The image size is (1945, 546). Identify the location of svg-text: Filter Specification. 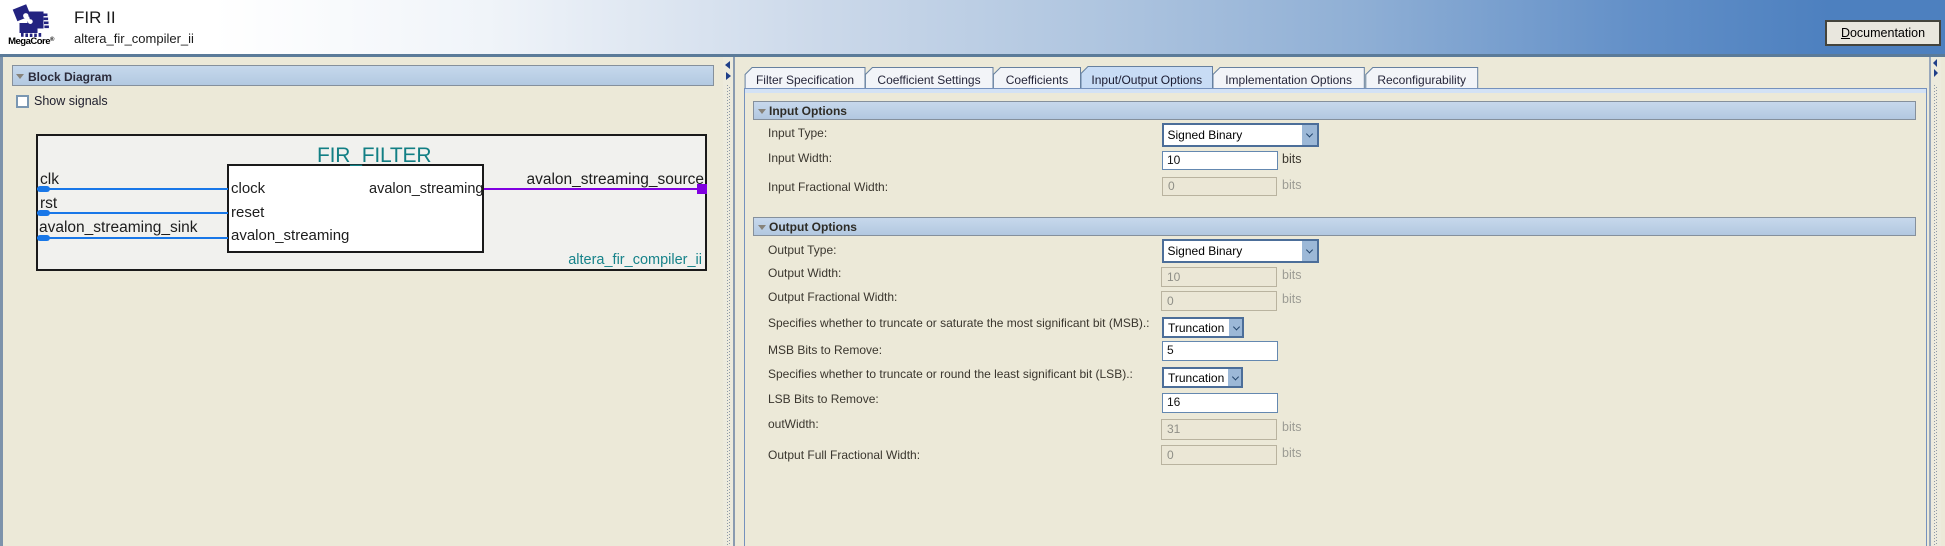
(805, 80).